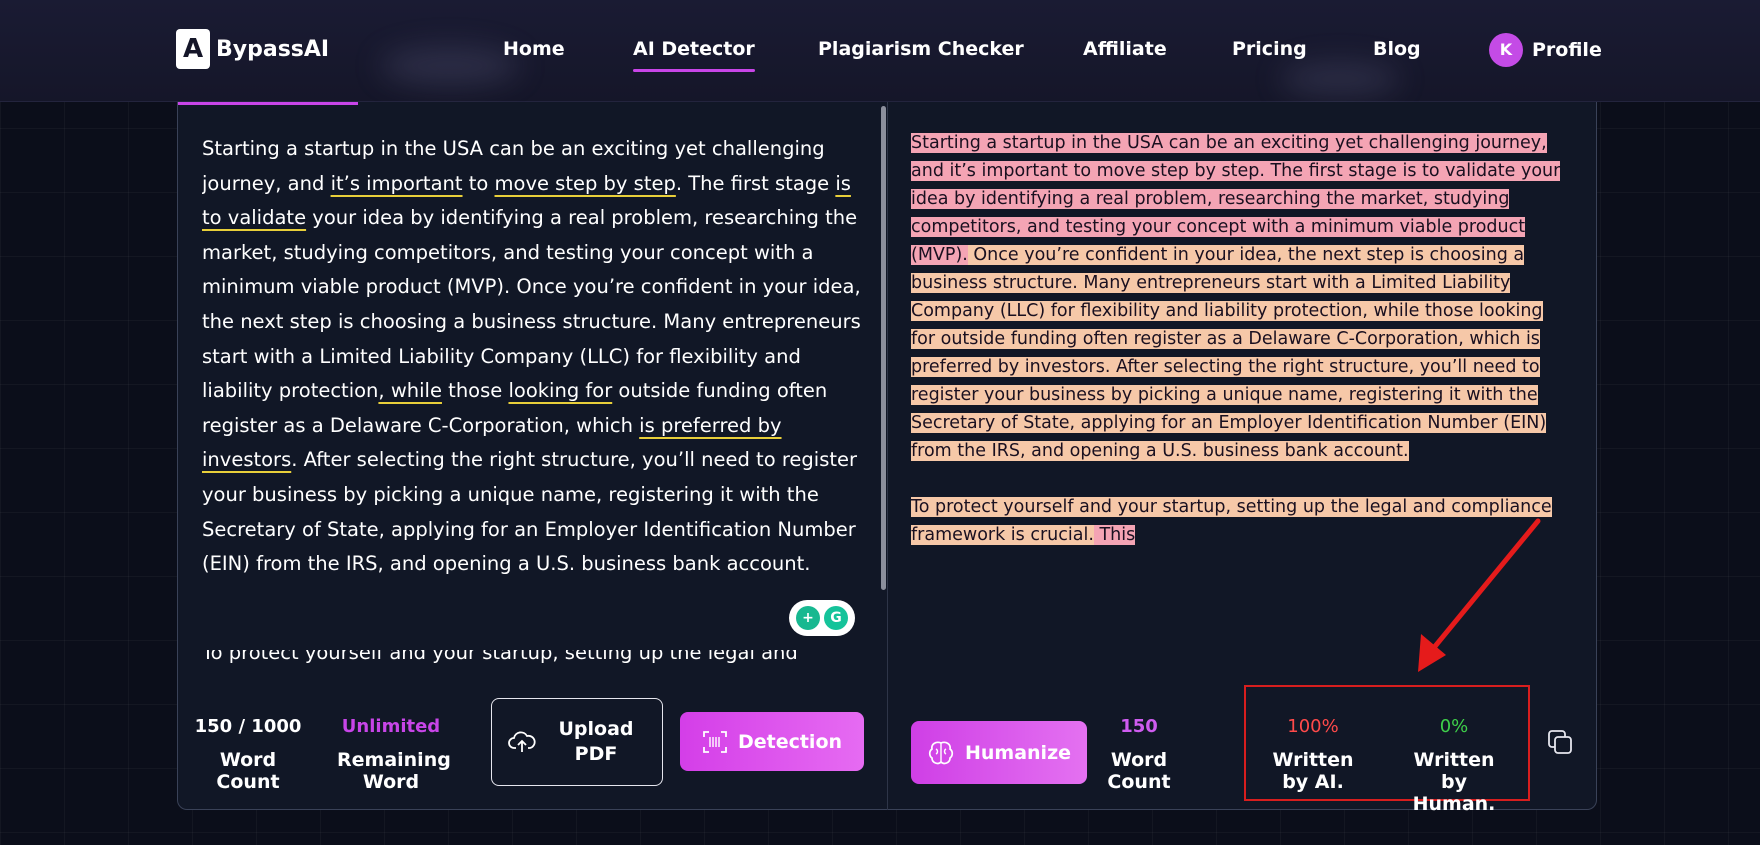 The image size is (1760, 845). What do you see at coordinates (560, 390) in the screenshot?
I see `suggestion-underline: looking for` at bounding box center [560, 390].